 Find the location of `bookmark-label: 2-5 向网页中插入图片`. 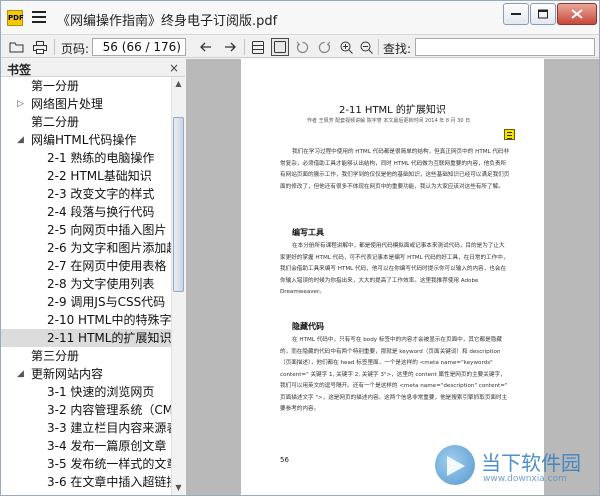

bookmark-label: 2-5 向网页中插入图片 is located at coordinates (107, 230).